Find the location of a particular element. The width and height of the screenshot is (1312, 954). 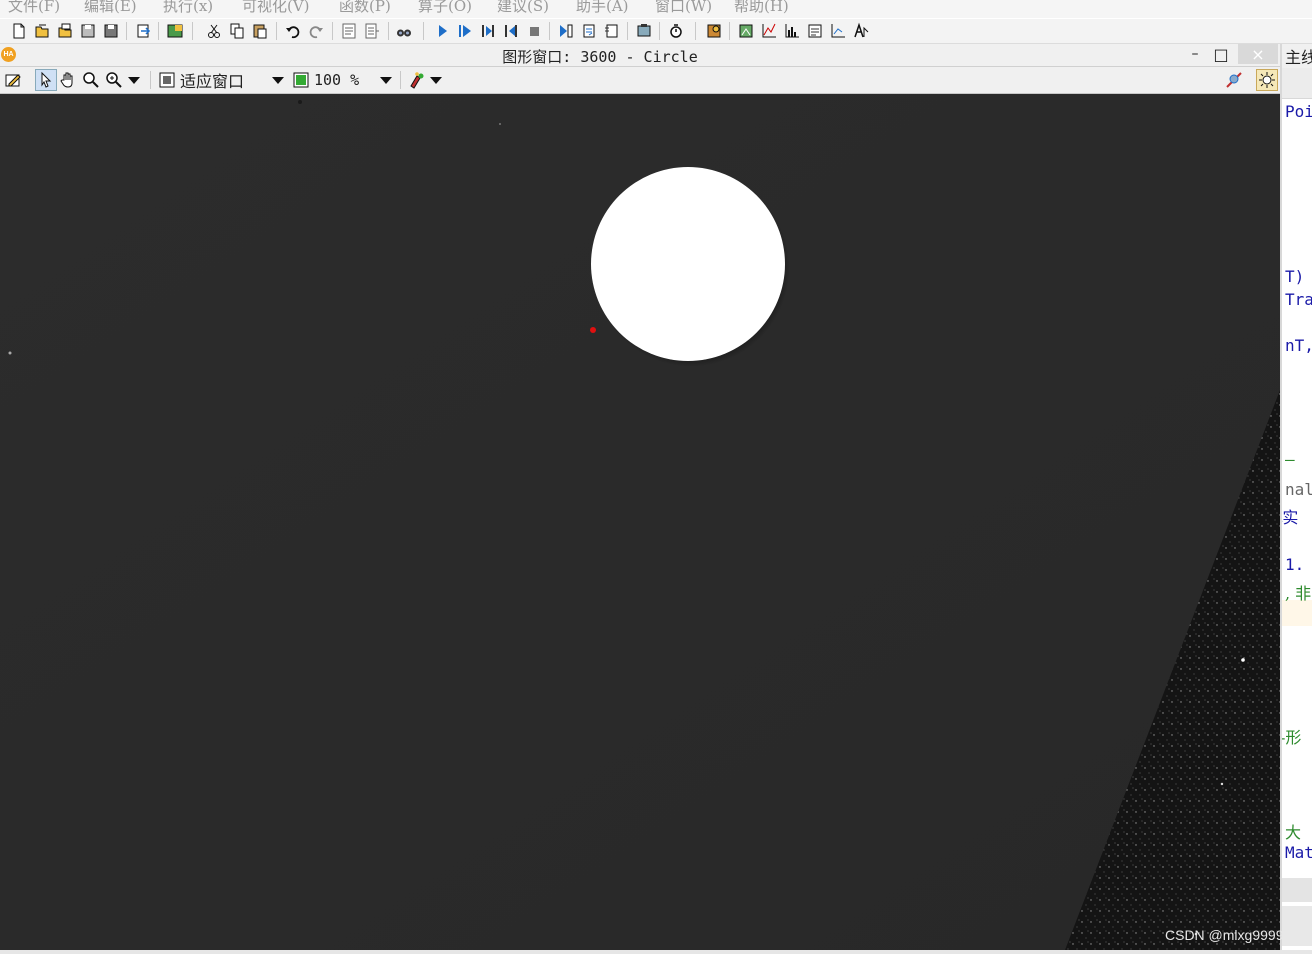

zoom-percent-dropdown-arrow is located at coordinates (386, 80).